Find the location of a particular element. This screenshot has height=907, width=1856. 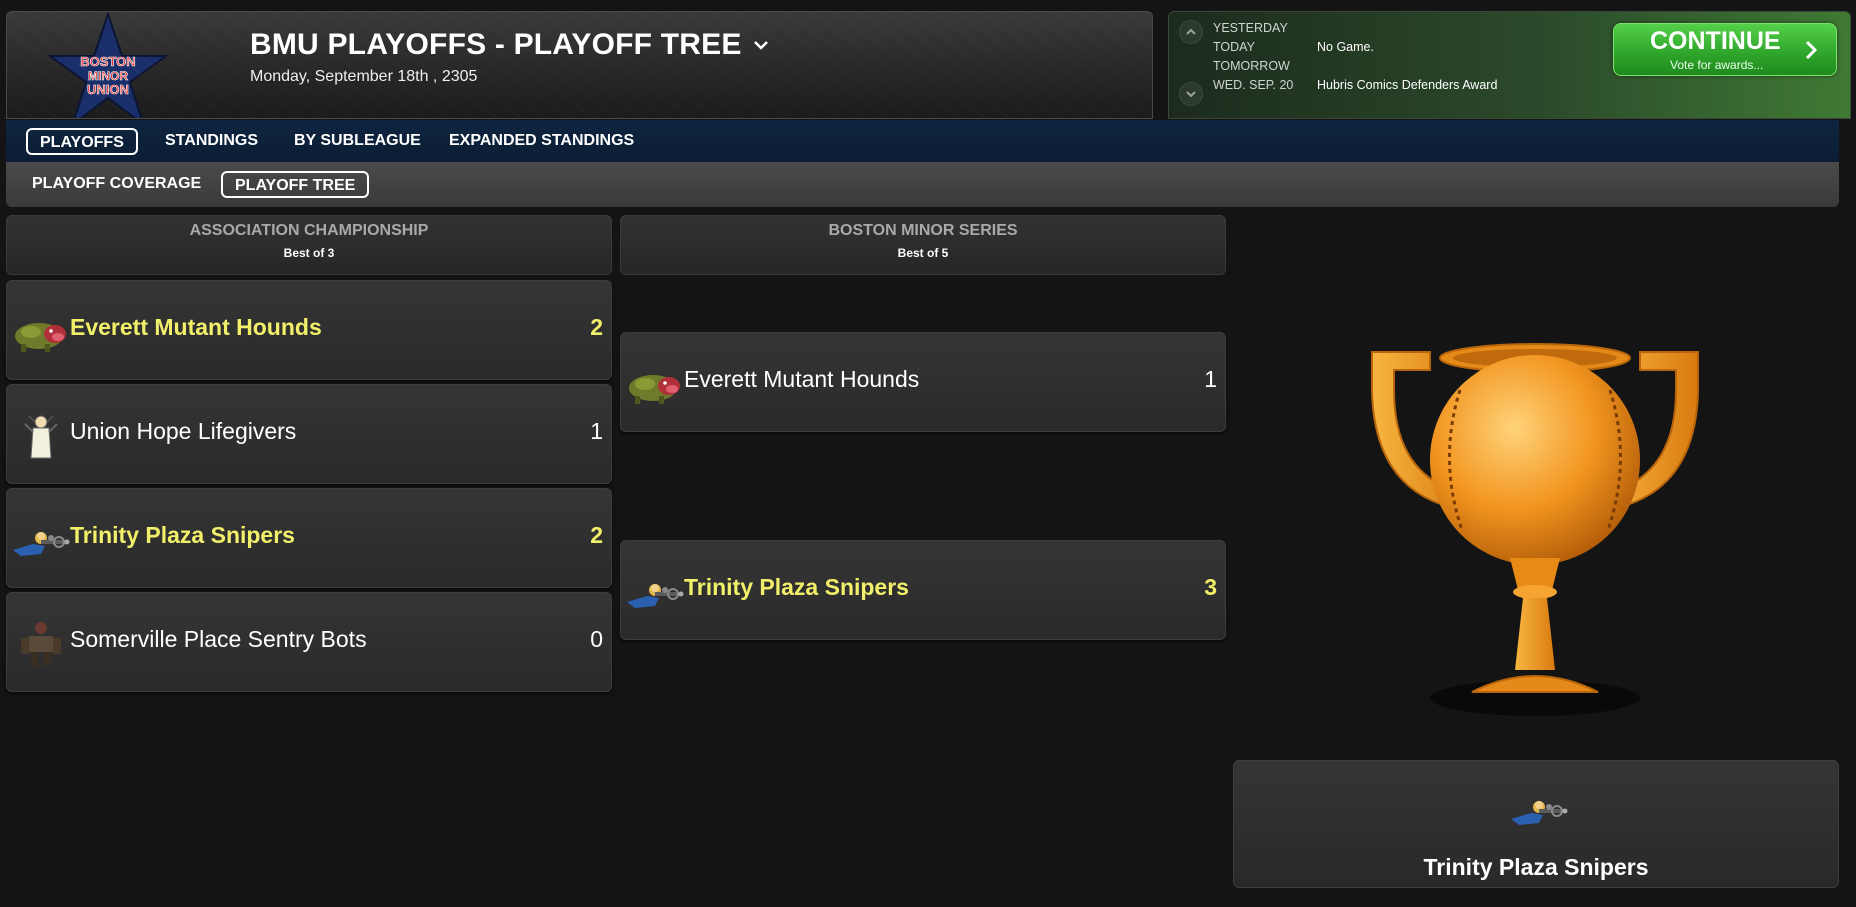

round-header-boston-minor-series: BOSTON MINOR SERIES Best of 5 is located at coordinates (923, 245).